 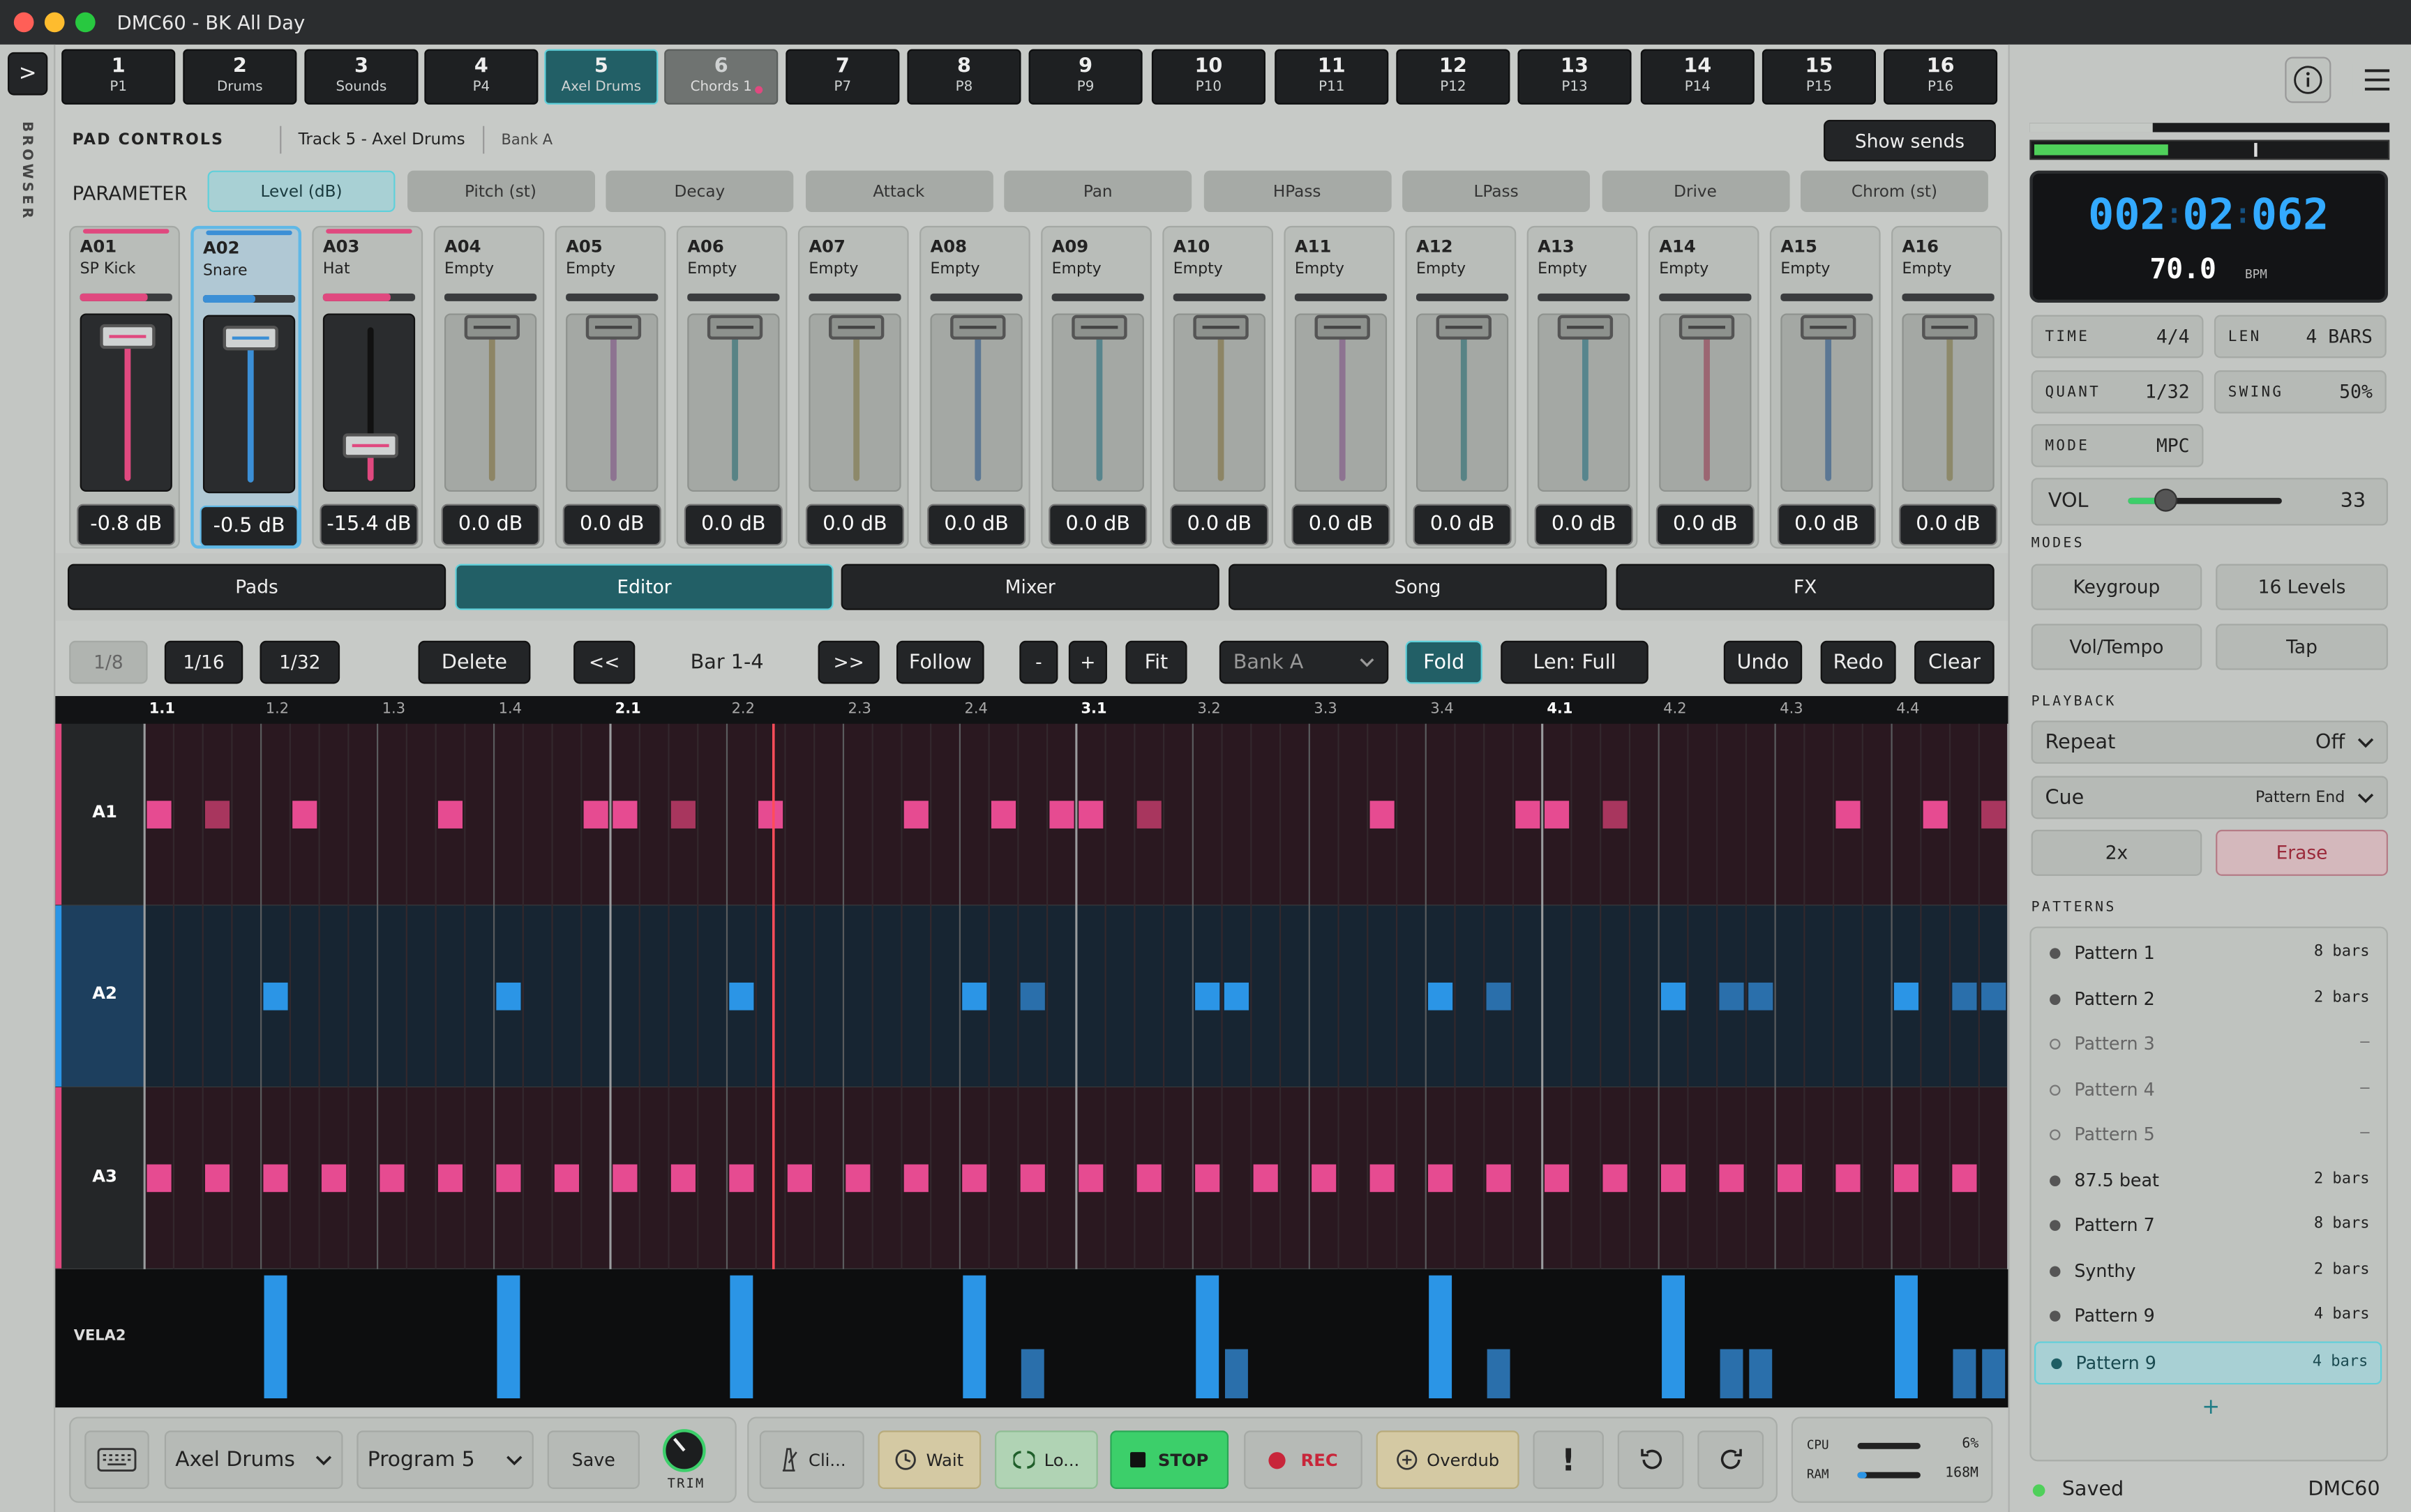 What do you see at coordinates (2208, 1316) in the screenshot?
I see `pattern-item: Pattern 9 4 bars` at bounding box center [2208, 1316].